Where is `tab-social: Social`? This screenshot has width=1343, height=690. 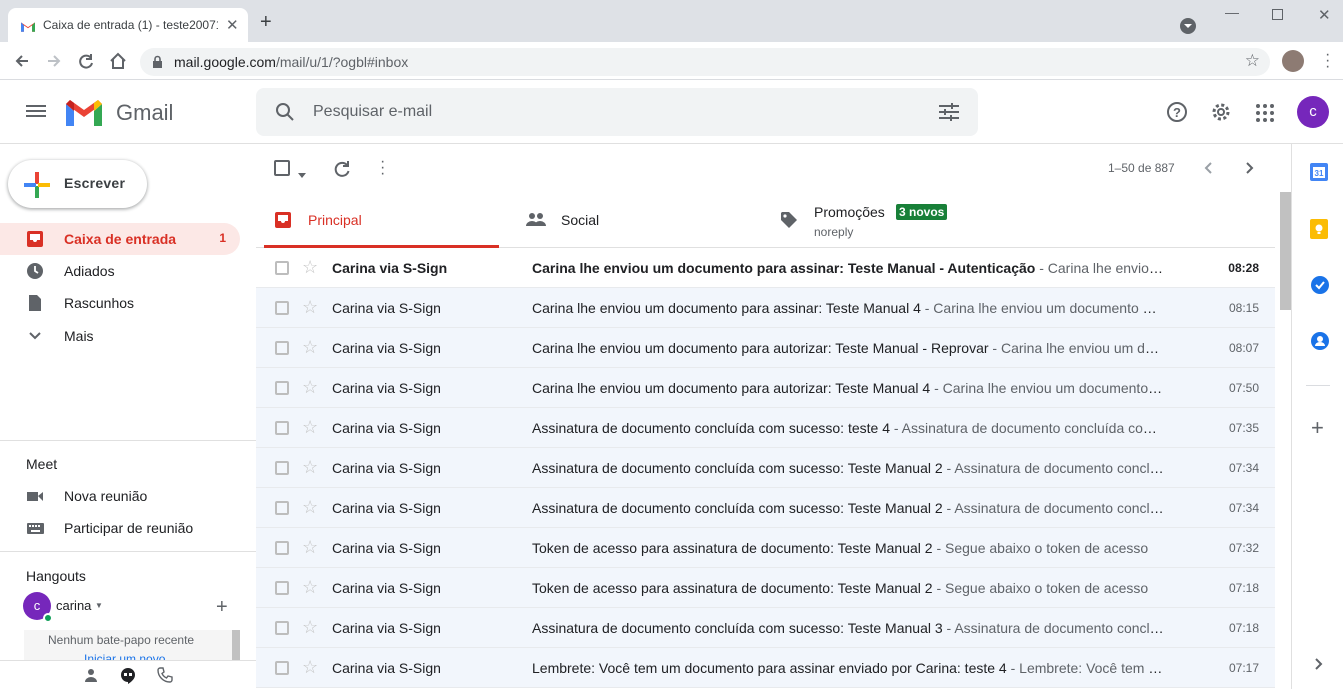 tab-social: Social is located at coordinates (643, 220).